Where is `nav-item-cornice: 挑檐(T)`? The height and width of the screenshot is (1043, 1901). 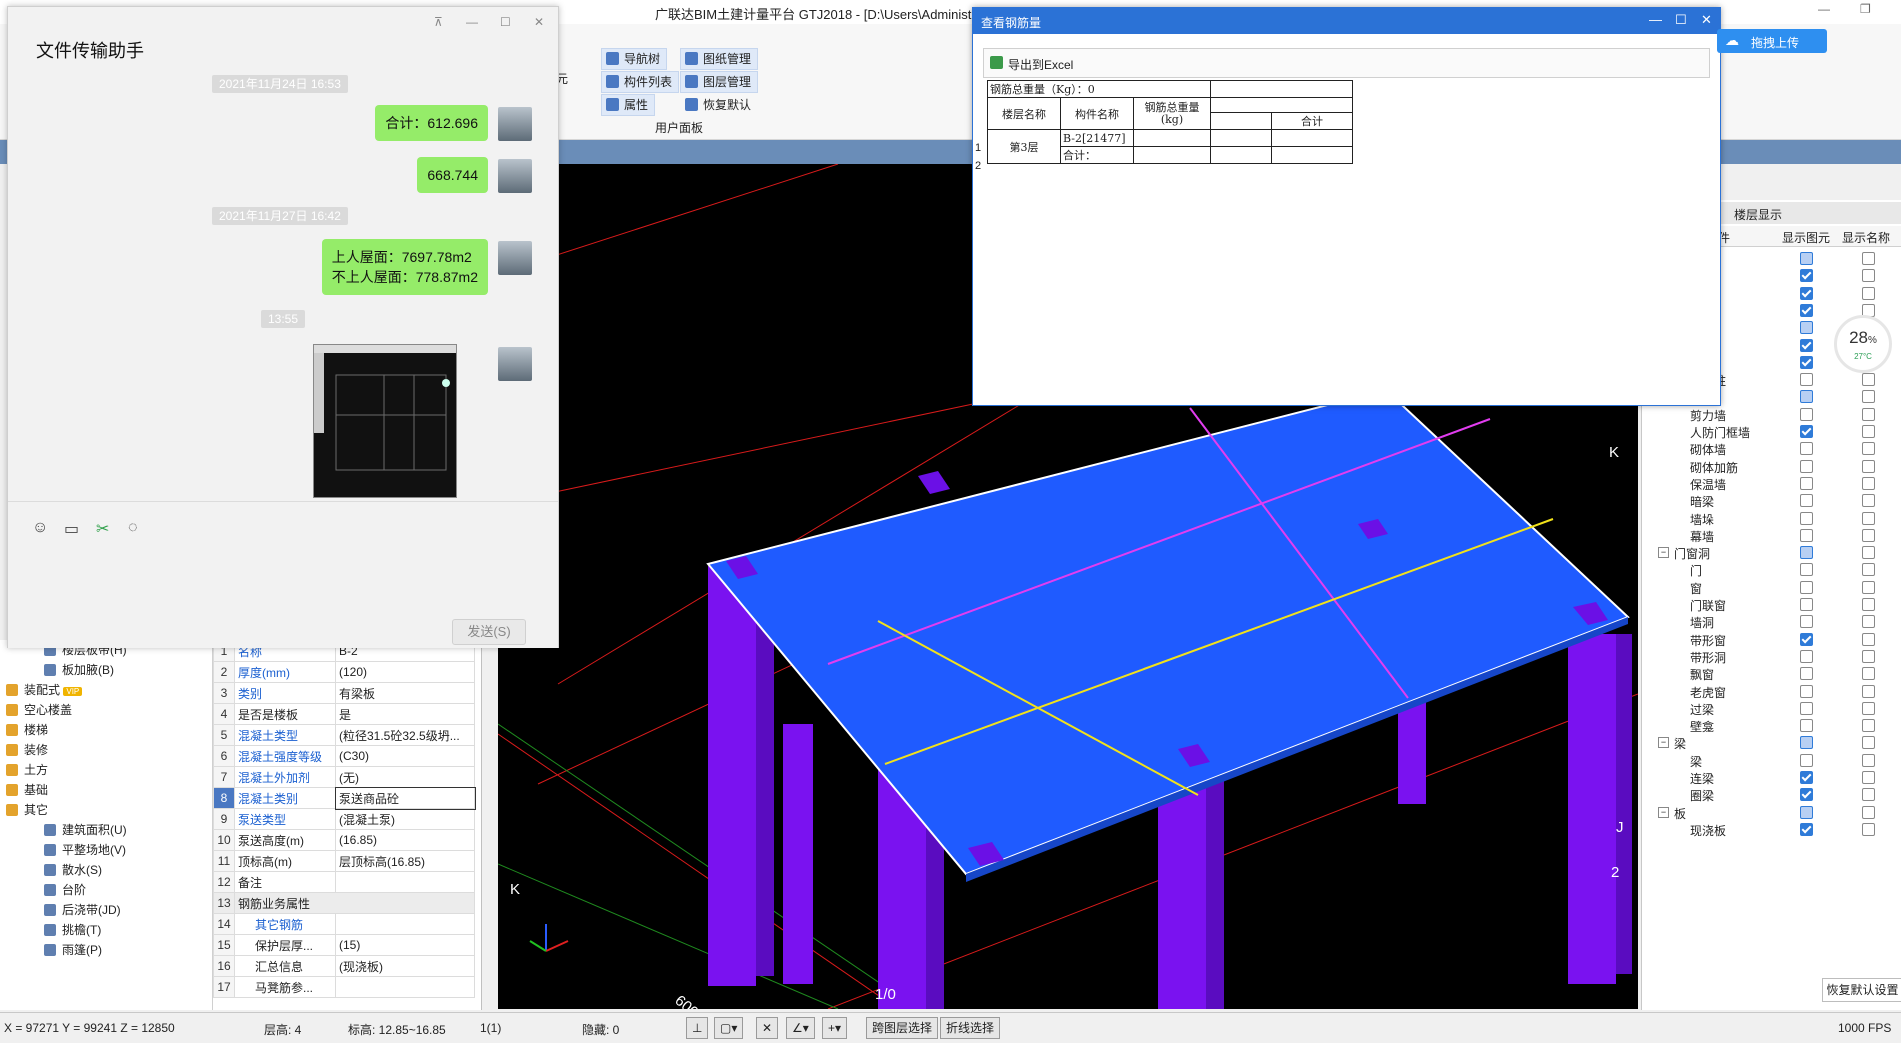 nav-item-cornice: 挑檐(T) is located at coordinates (72, 930).